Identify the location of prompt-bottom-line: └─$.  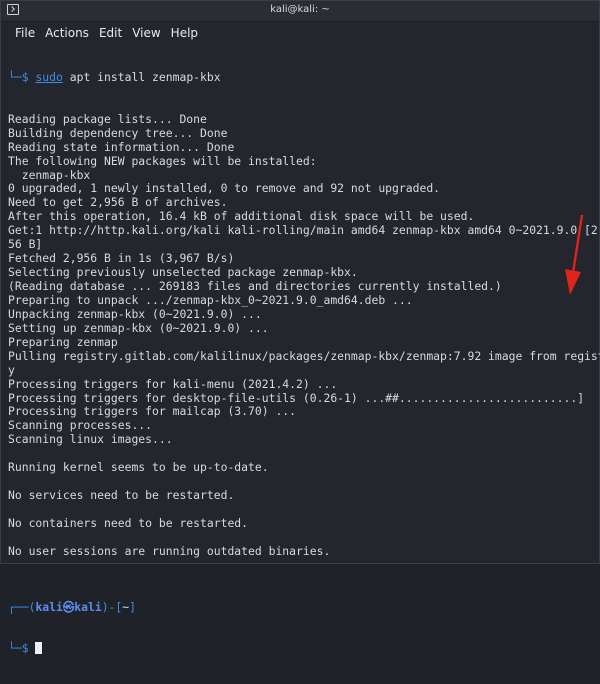
(303, 648).